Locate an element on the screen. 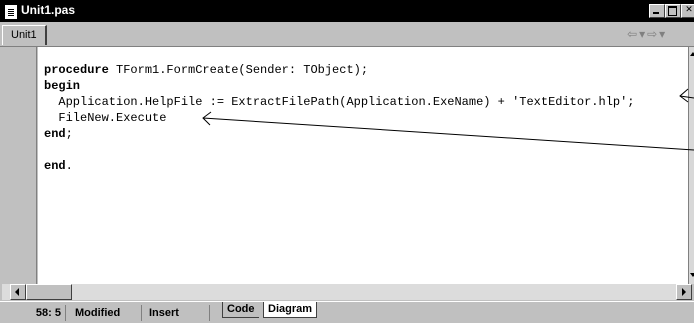  horizontal-scrollbar is located at coordinates (347, 292).